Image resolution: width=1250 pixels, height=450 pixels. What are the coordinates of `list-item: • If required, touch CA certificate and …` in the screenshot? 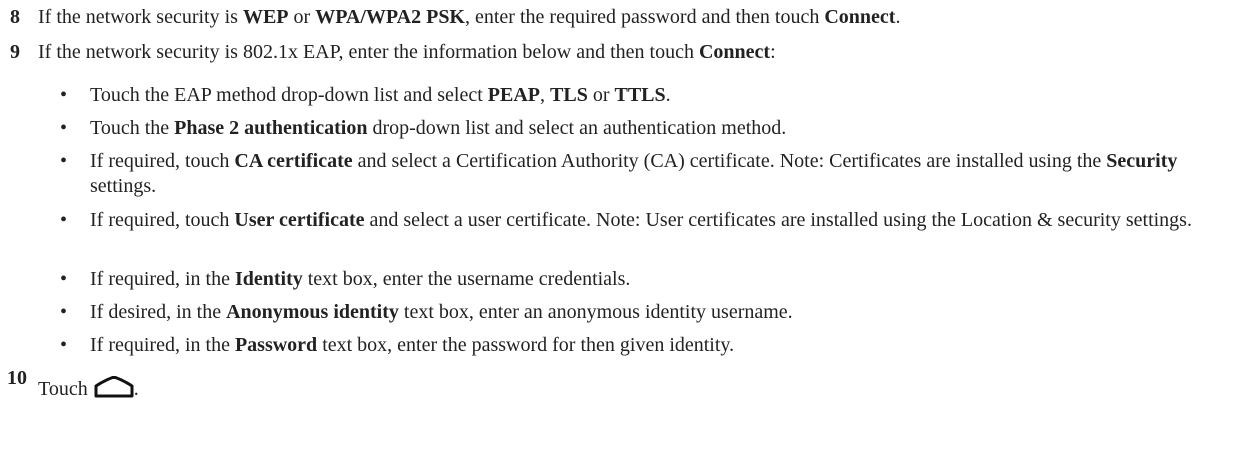 It's located at (645, 174).